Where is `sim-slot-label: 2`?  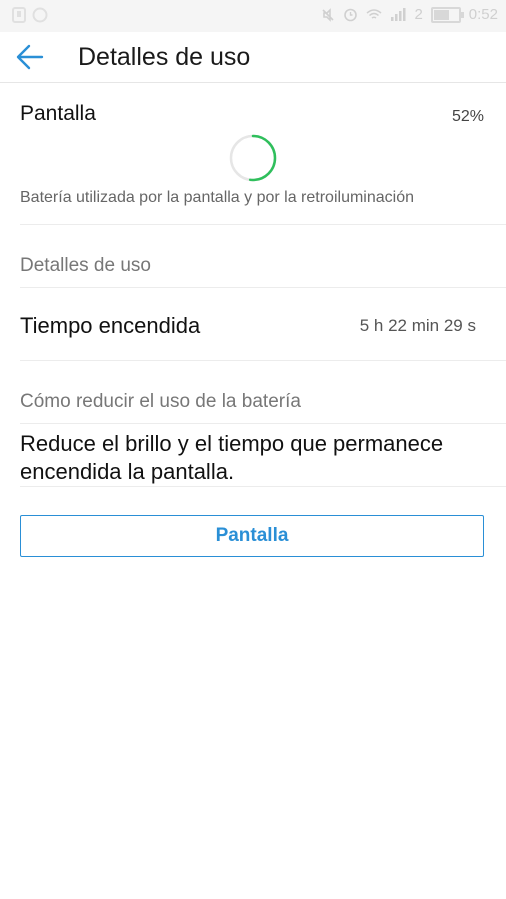
sim-slot-label: 2 is located at coordinates (418, 14).